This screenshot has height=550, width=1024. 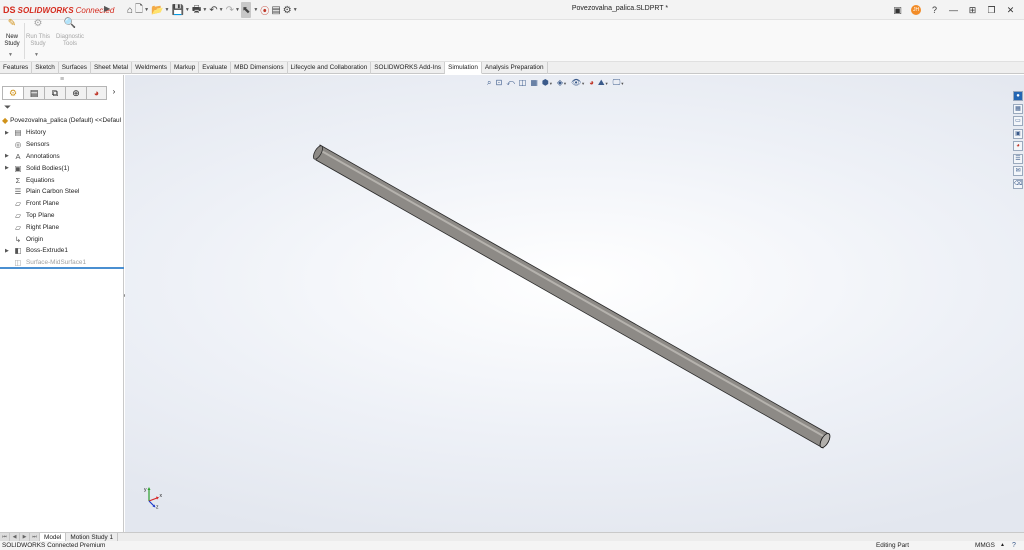 I want to click on file-properties-icon: ▤, so click(x=276, y=10).